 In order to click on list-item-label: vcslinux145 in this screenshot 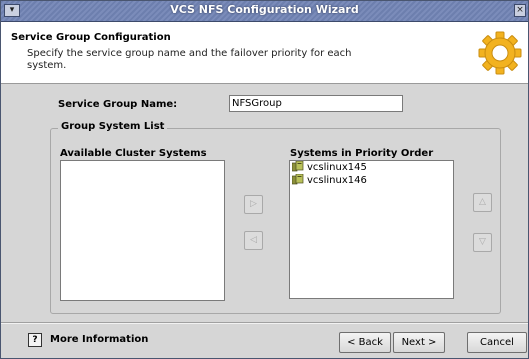, I will do `click(337, 167)`.